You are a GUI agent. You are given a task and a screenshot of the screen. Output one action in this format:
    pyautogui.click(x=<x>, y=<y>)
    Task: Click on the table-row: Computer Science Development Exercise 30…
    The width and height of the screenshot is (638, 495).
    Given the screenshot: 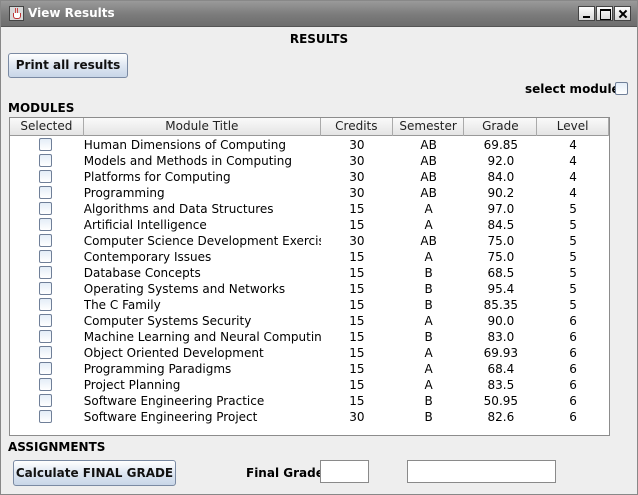 What is the action you would take?
    pyautogui.click(x=309, y=241)
    